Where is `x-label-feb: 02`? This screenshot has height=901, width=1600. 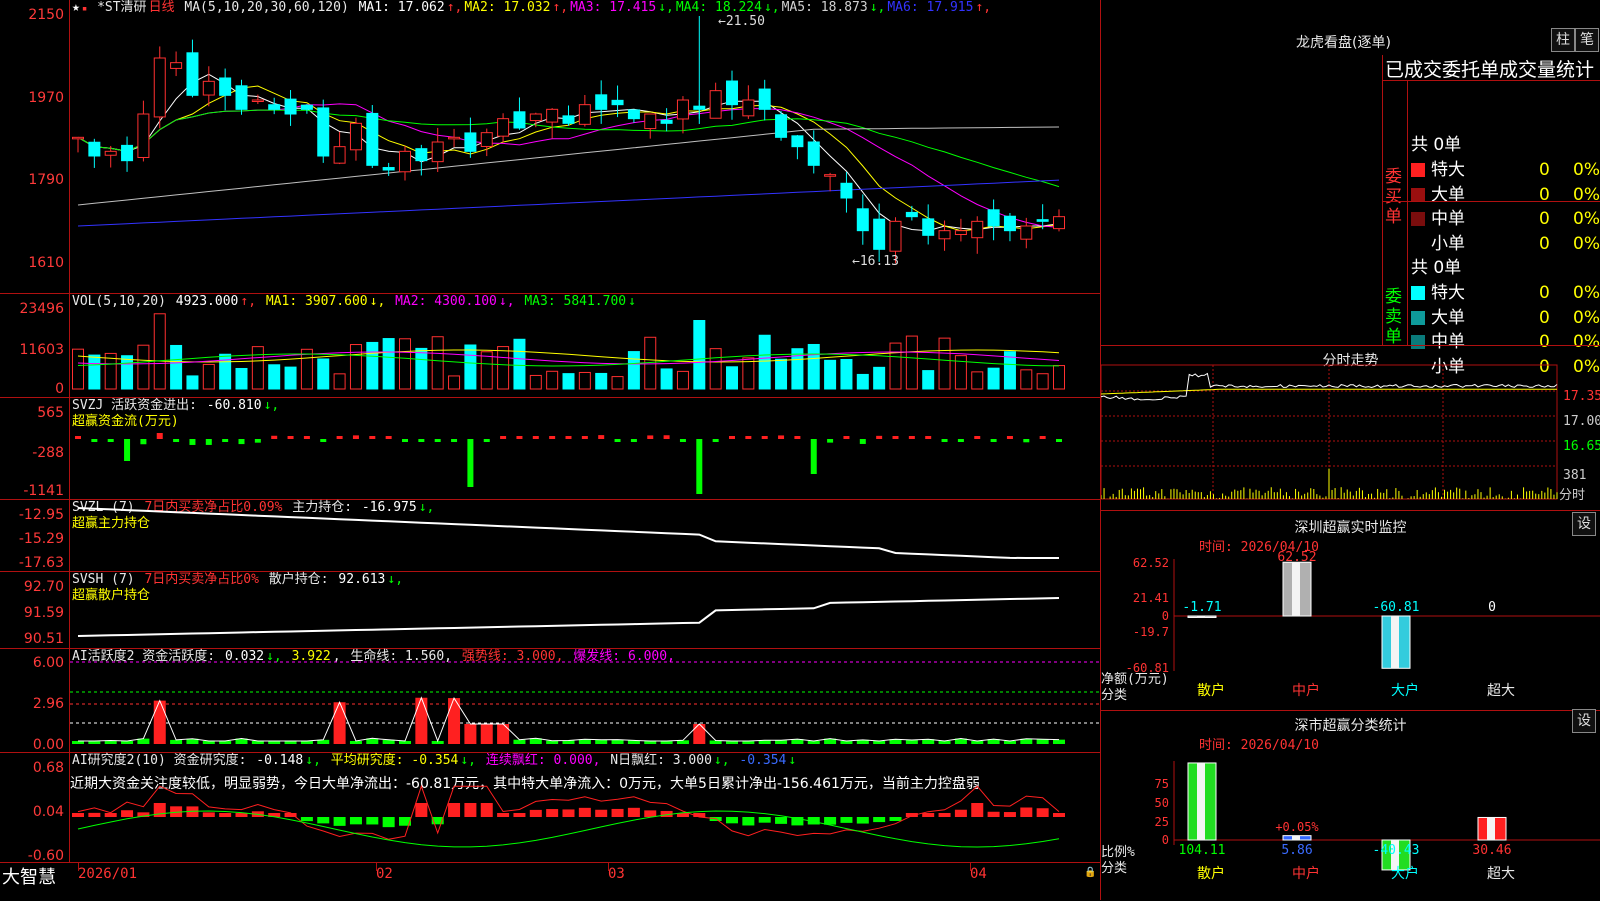
x-label-feb: 02 is located at coordinates (384, 874).